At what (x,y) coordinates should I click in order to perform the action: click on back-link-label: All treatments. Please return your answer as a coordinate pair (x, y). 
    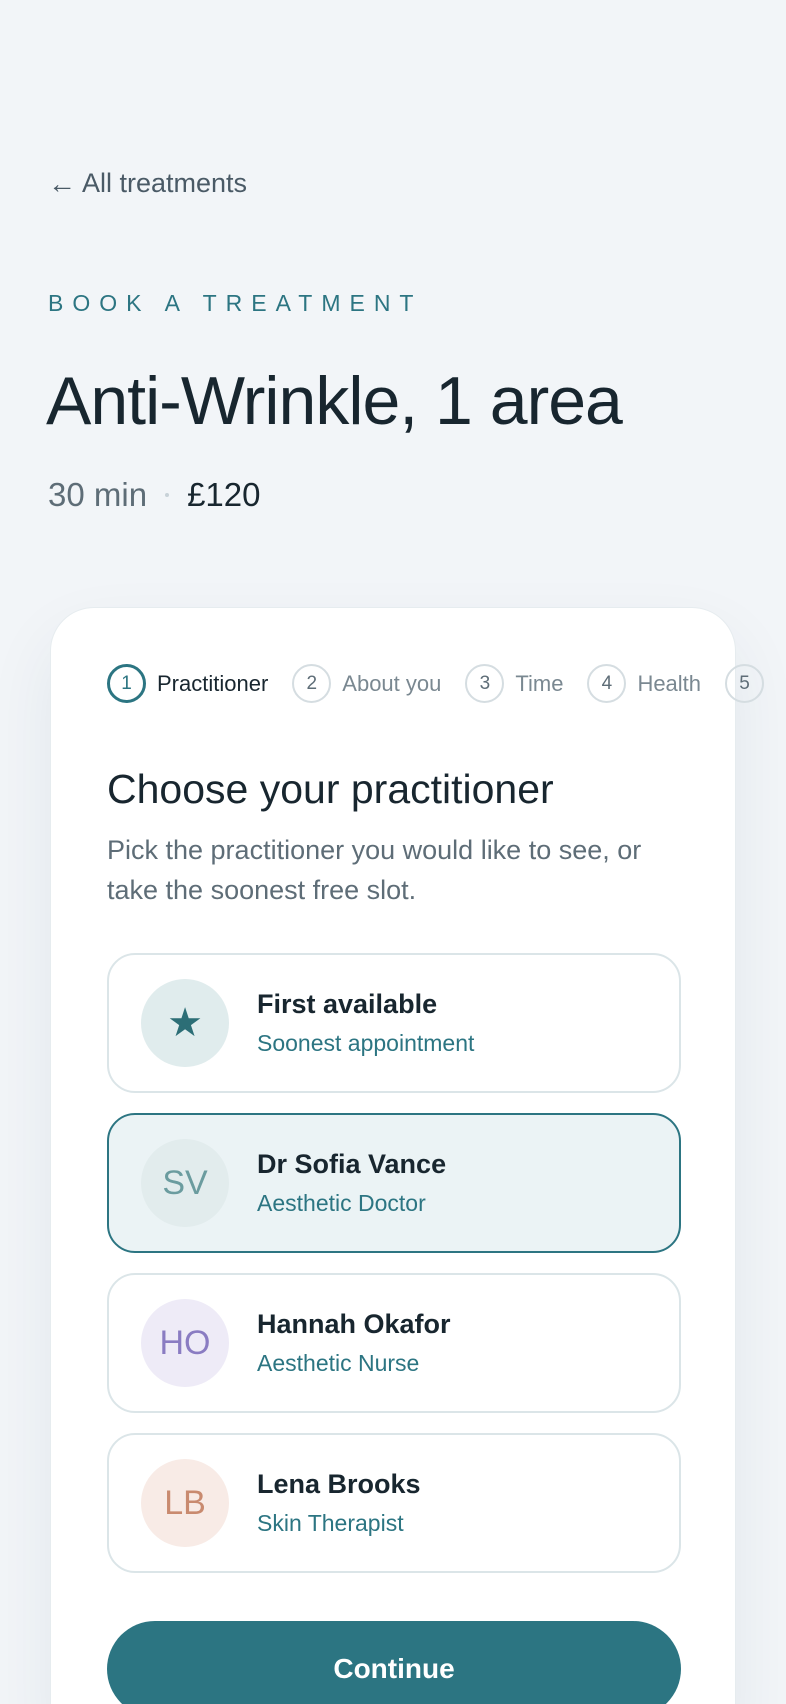
    Looking at the image, I should click on (165, 183).